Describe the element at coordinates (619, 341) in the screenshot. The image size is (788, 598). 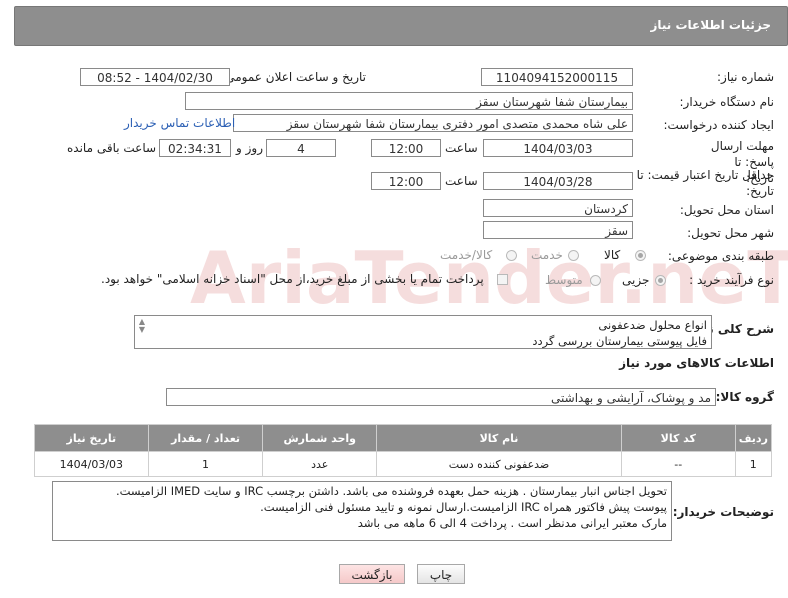
I see `summary-line-2: فایل پیوستی بیمارستان بررسی گردد` at that location.